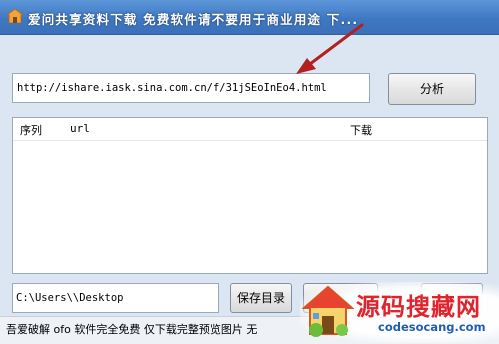 This screenshot has width=499, height=344. Describe the element at coordinates (328, 311) in the screenshot. I see `house-logo-icon` at that location.